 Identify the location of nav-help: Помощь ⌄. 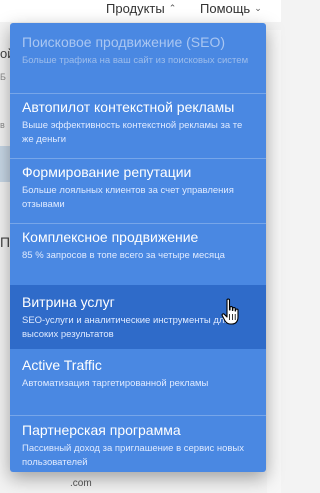
(231, 8).